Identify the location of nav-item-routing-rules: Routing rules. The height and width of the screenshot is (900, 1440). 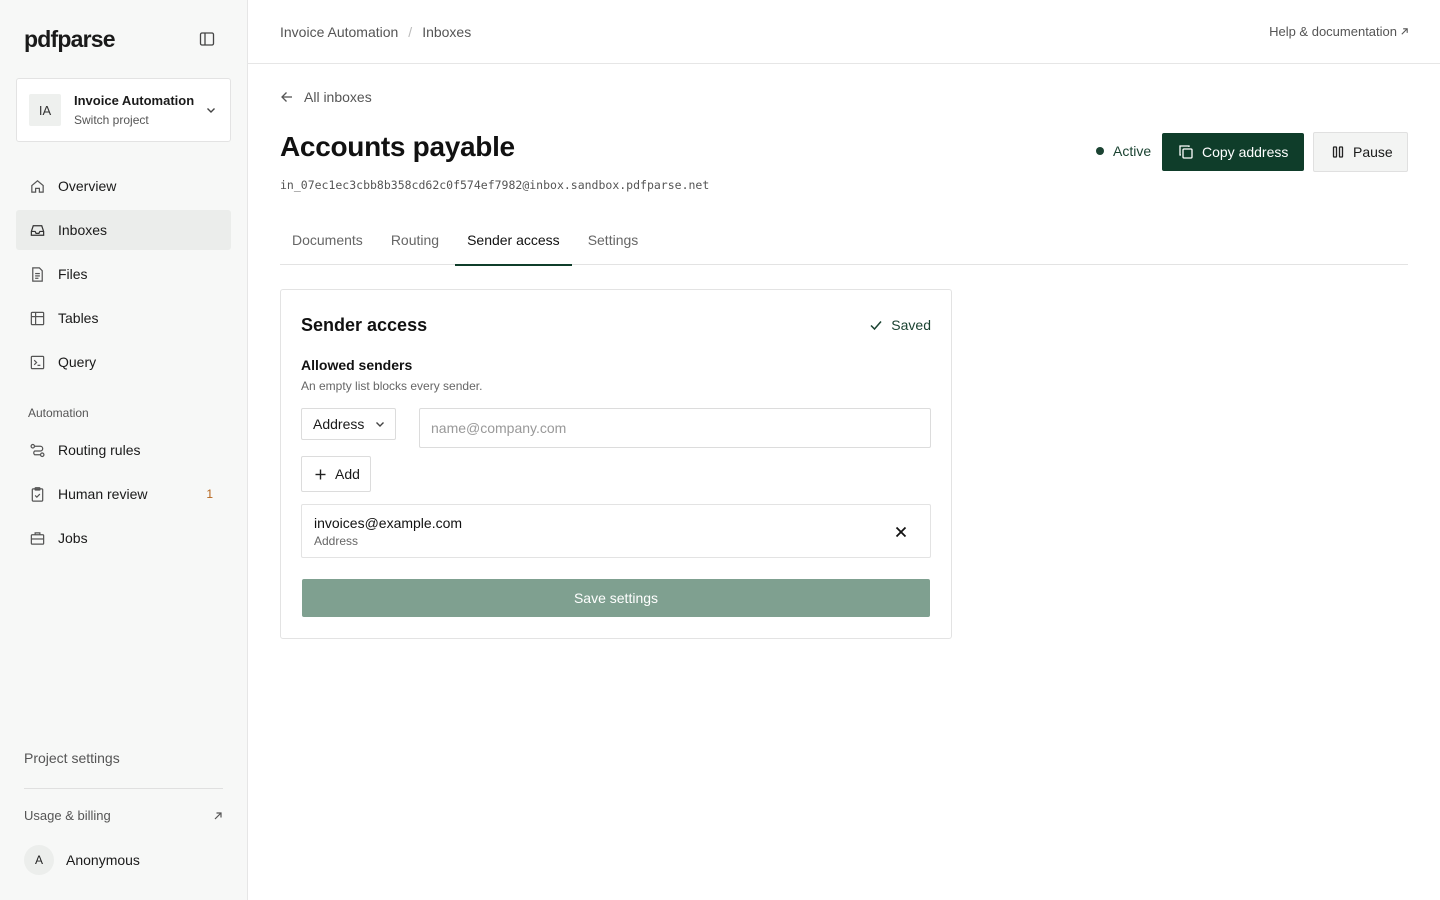
(123, 450).